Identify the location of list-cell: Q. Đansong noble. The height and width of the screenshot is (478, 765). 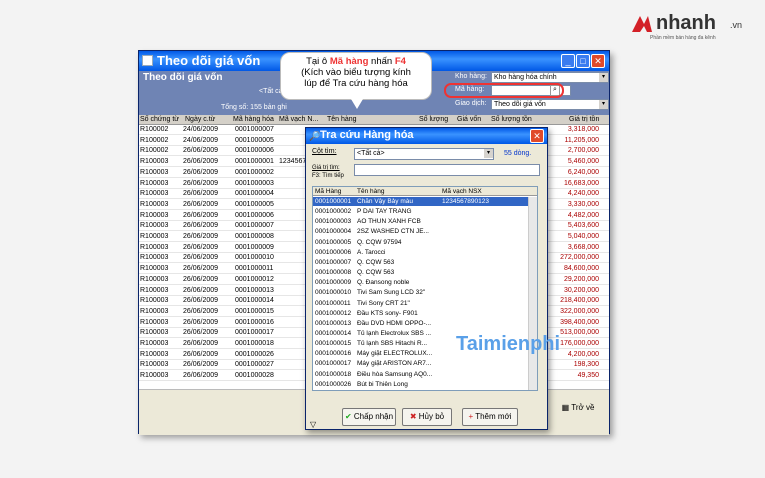
(383, 283).